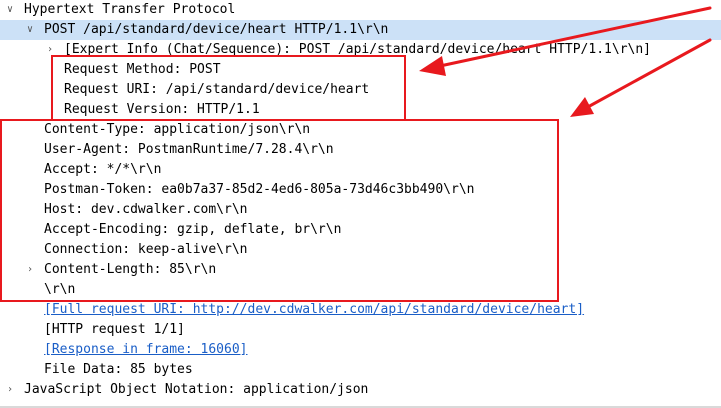 The width and height of the screenshot is (721, 408). I want to click on response-in-frame-link: [Response in frame: 16060], so click(146, 350).